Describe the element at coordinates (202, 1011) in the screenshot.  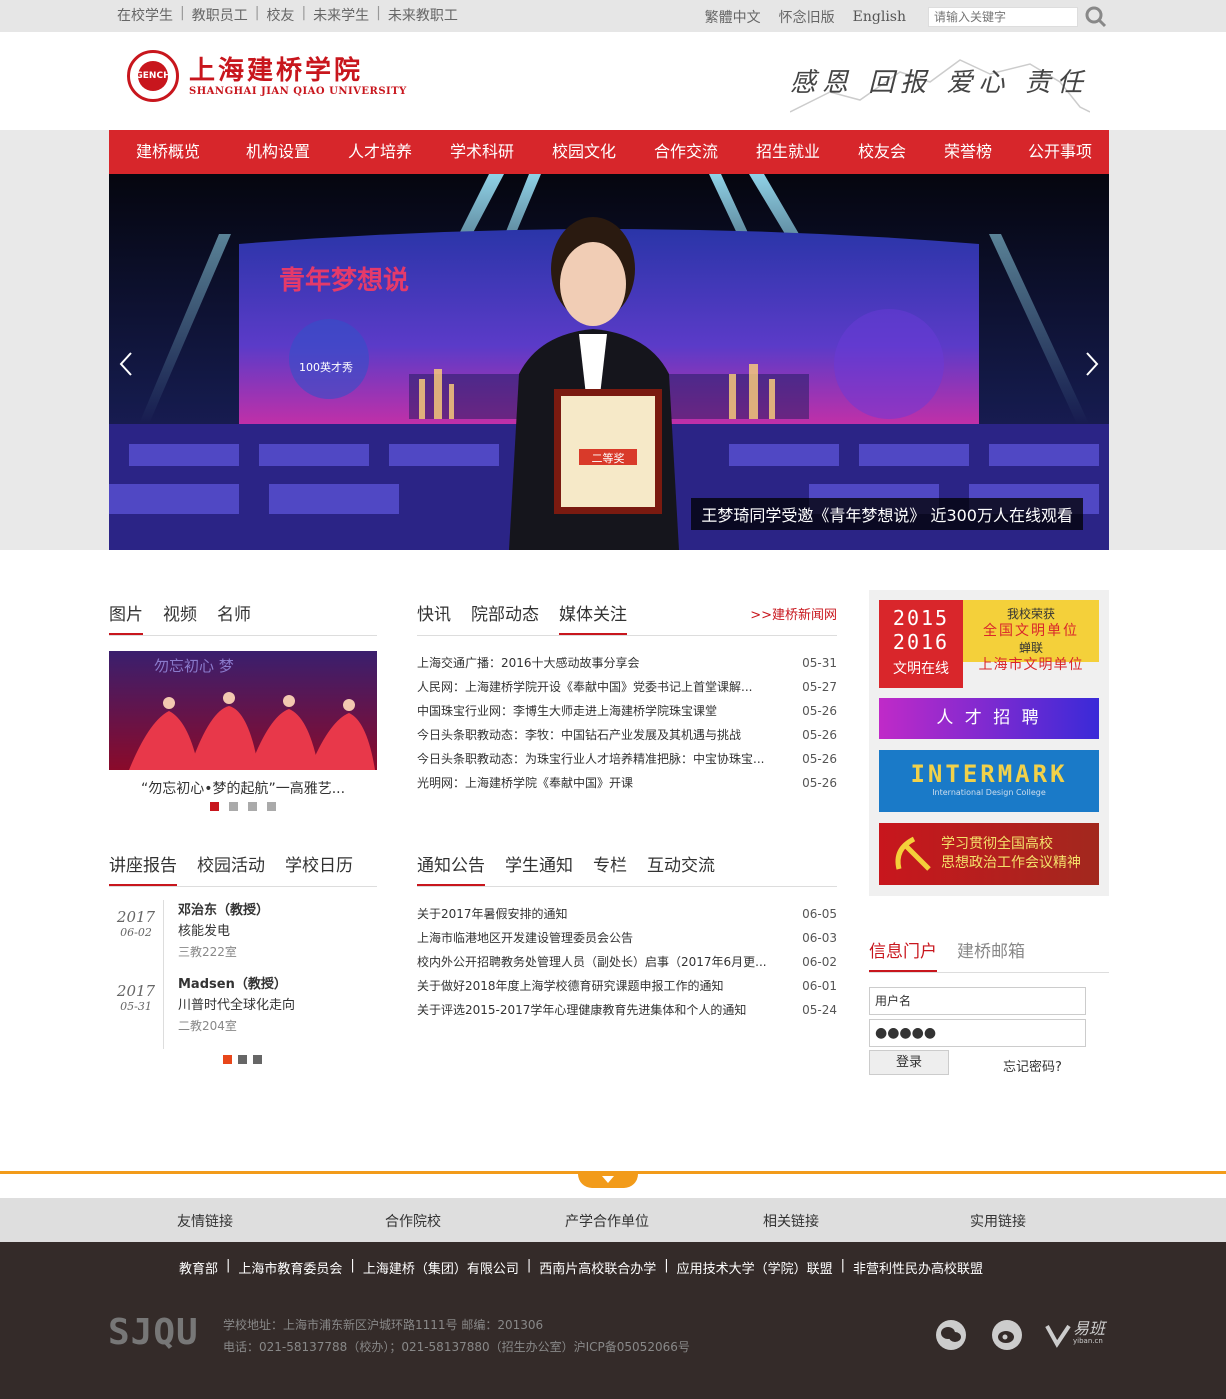
I see `lecture-item: 2017 05-31 Madsen（教授） 川普时代全球化走向 二教204室` at that location.